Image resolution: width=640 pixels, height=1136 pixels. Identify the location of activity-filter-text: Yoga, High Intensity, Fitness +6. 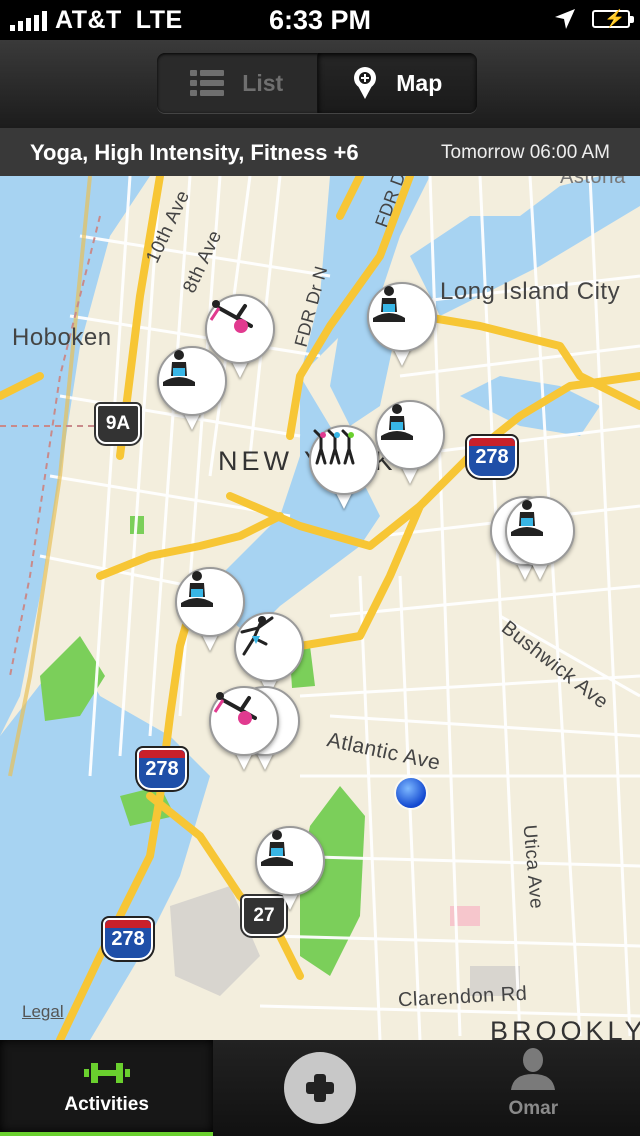
(194, 152).